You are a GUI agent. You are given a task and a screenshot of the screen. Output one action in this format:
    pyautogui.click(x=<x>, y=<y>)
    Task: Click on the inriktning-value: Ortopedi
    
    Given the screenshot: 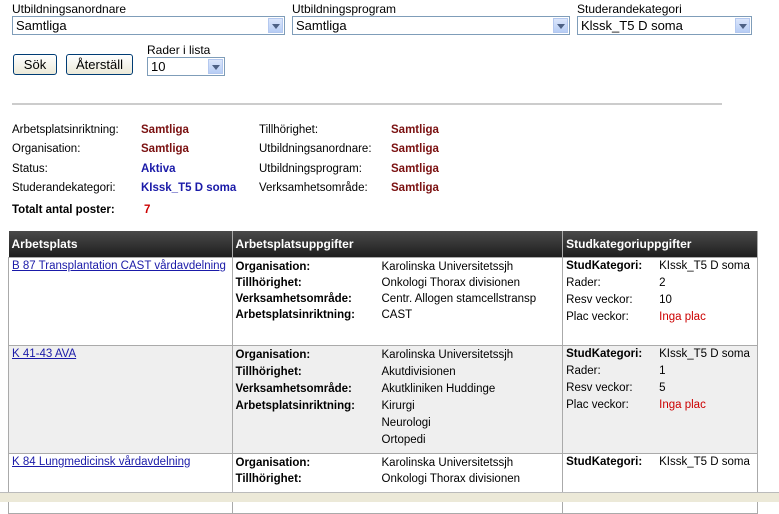 What is the action you would take?
    pyautogui.click(x=403, y=440)
    